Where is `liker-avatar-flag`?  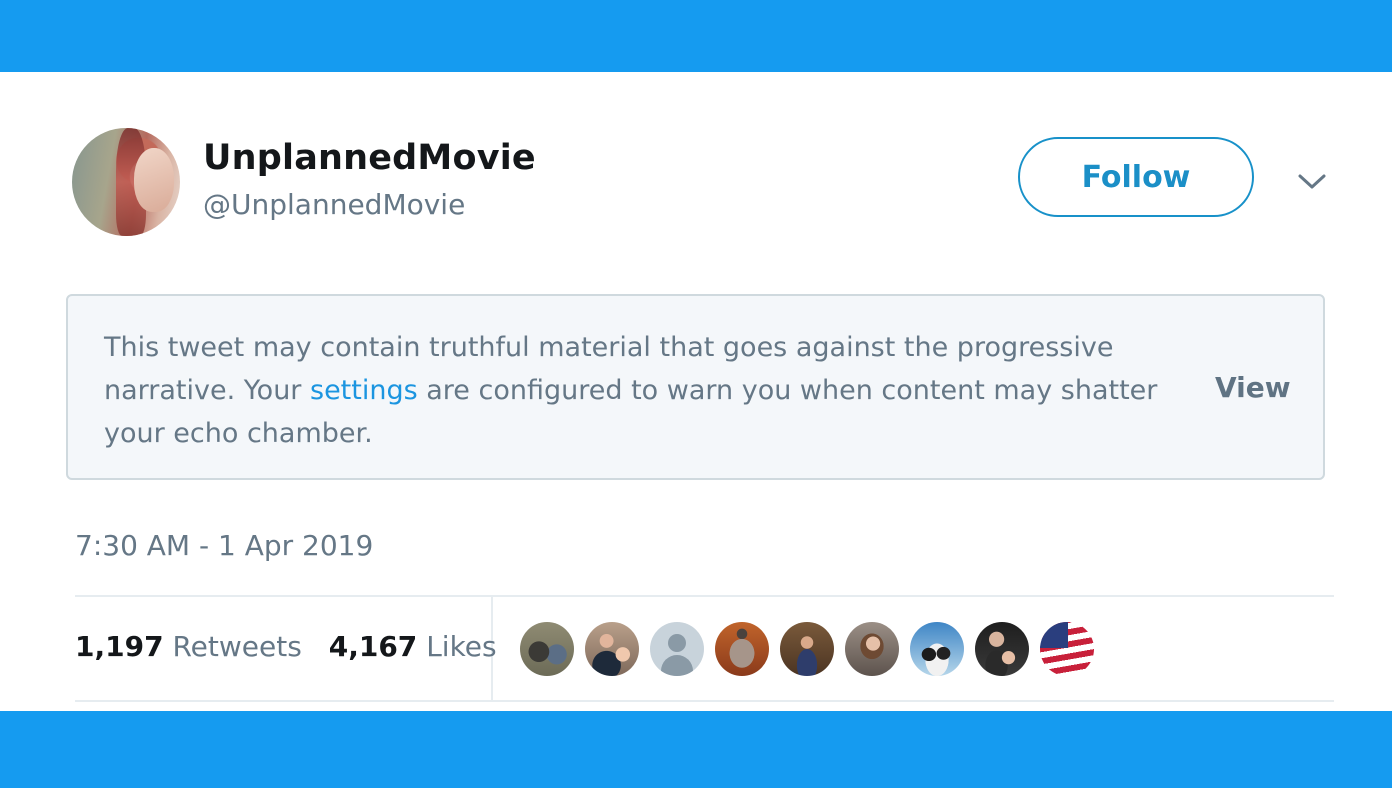 liker-avatar-flag is located at coordinates (1067, 649).